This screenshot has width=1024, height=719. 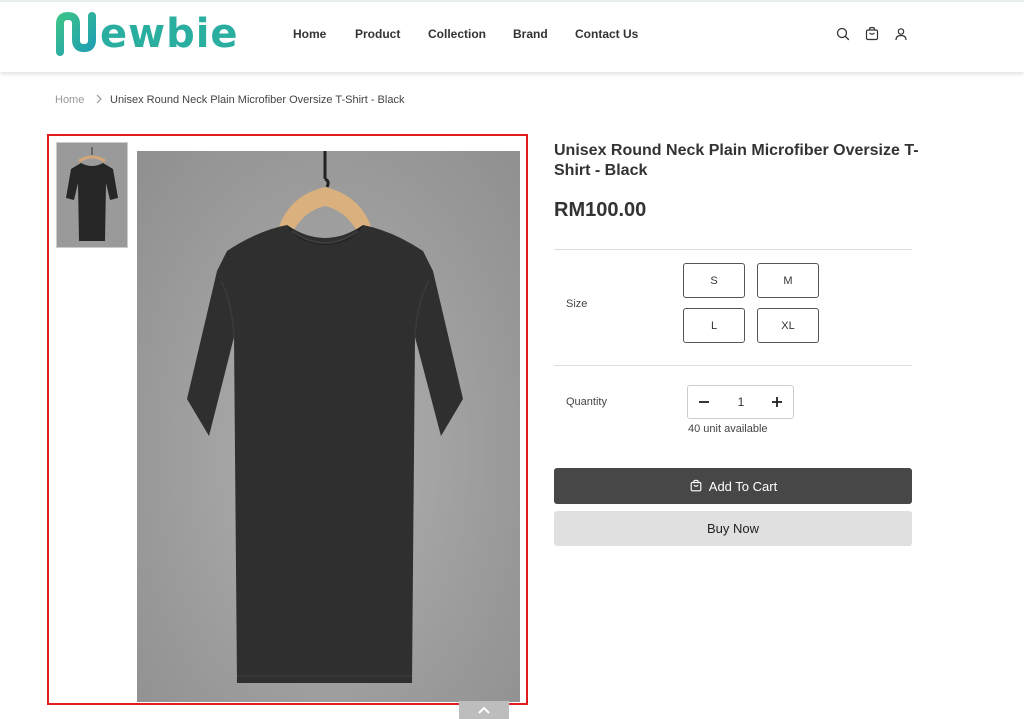 I want to click on scroll-to-top-button, so click(x=484, y=710).